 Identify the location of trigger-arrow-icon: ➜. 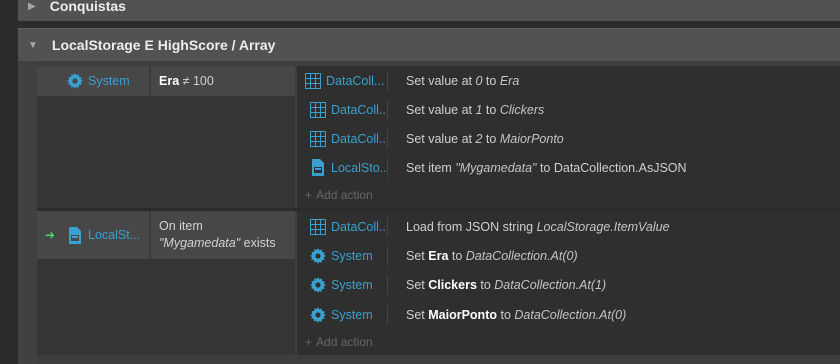
(50, 235).